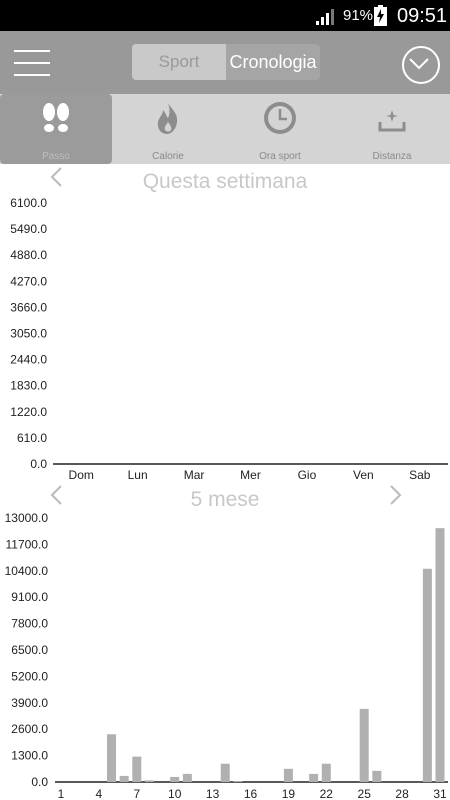  Describe the element at coordinates (56, 156) in the screenshot. I see `metric-label: Passo` at that location.